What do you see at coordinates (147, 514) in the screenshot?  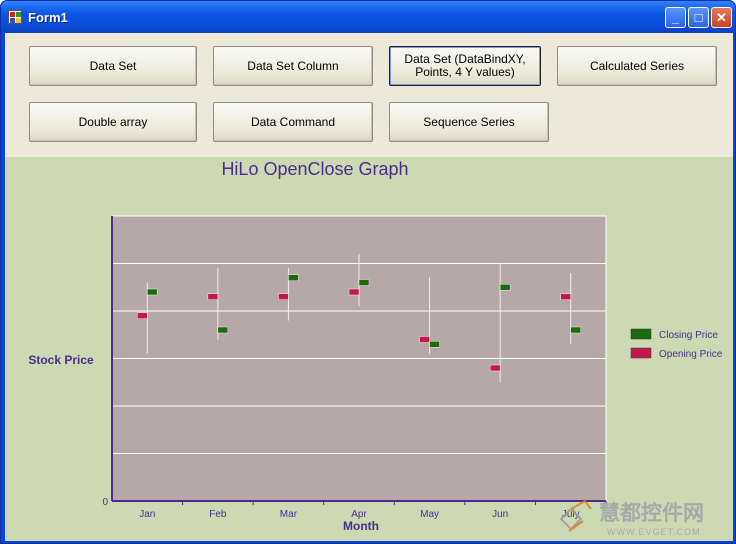 I see `x-tick-label-jan: Jan` at bounding box center [147, 514].